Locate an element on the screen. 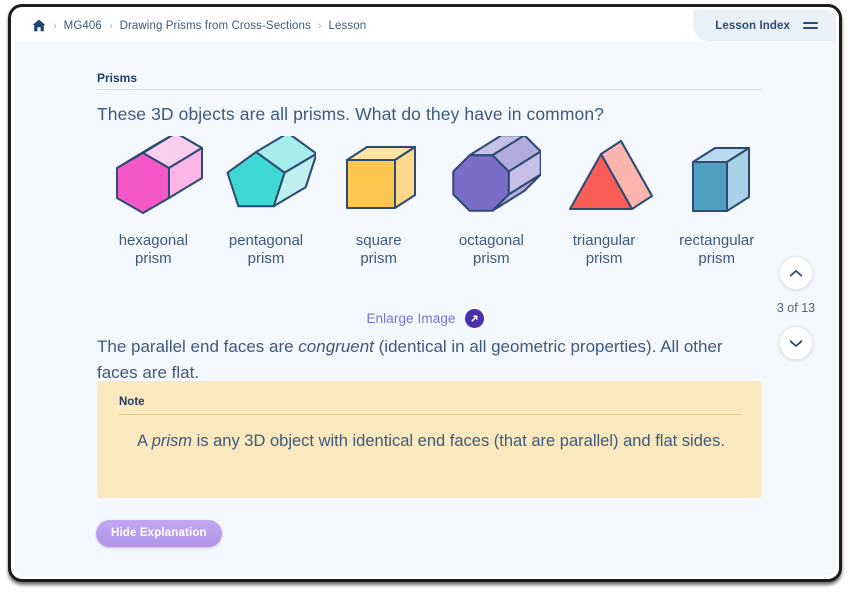 This screenshot has width=850, height=592. note-text-part-1: A is located at coordinates (144, 441).